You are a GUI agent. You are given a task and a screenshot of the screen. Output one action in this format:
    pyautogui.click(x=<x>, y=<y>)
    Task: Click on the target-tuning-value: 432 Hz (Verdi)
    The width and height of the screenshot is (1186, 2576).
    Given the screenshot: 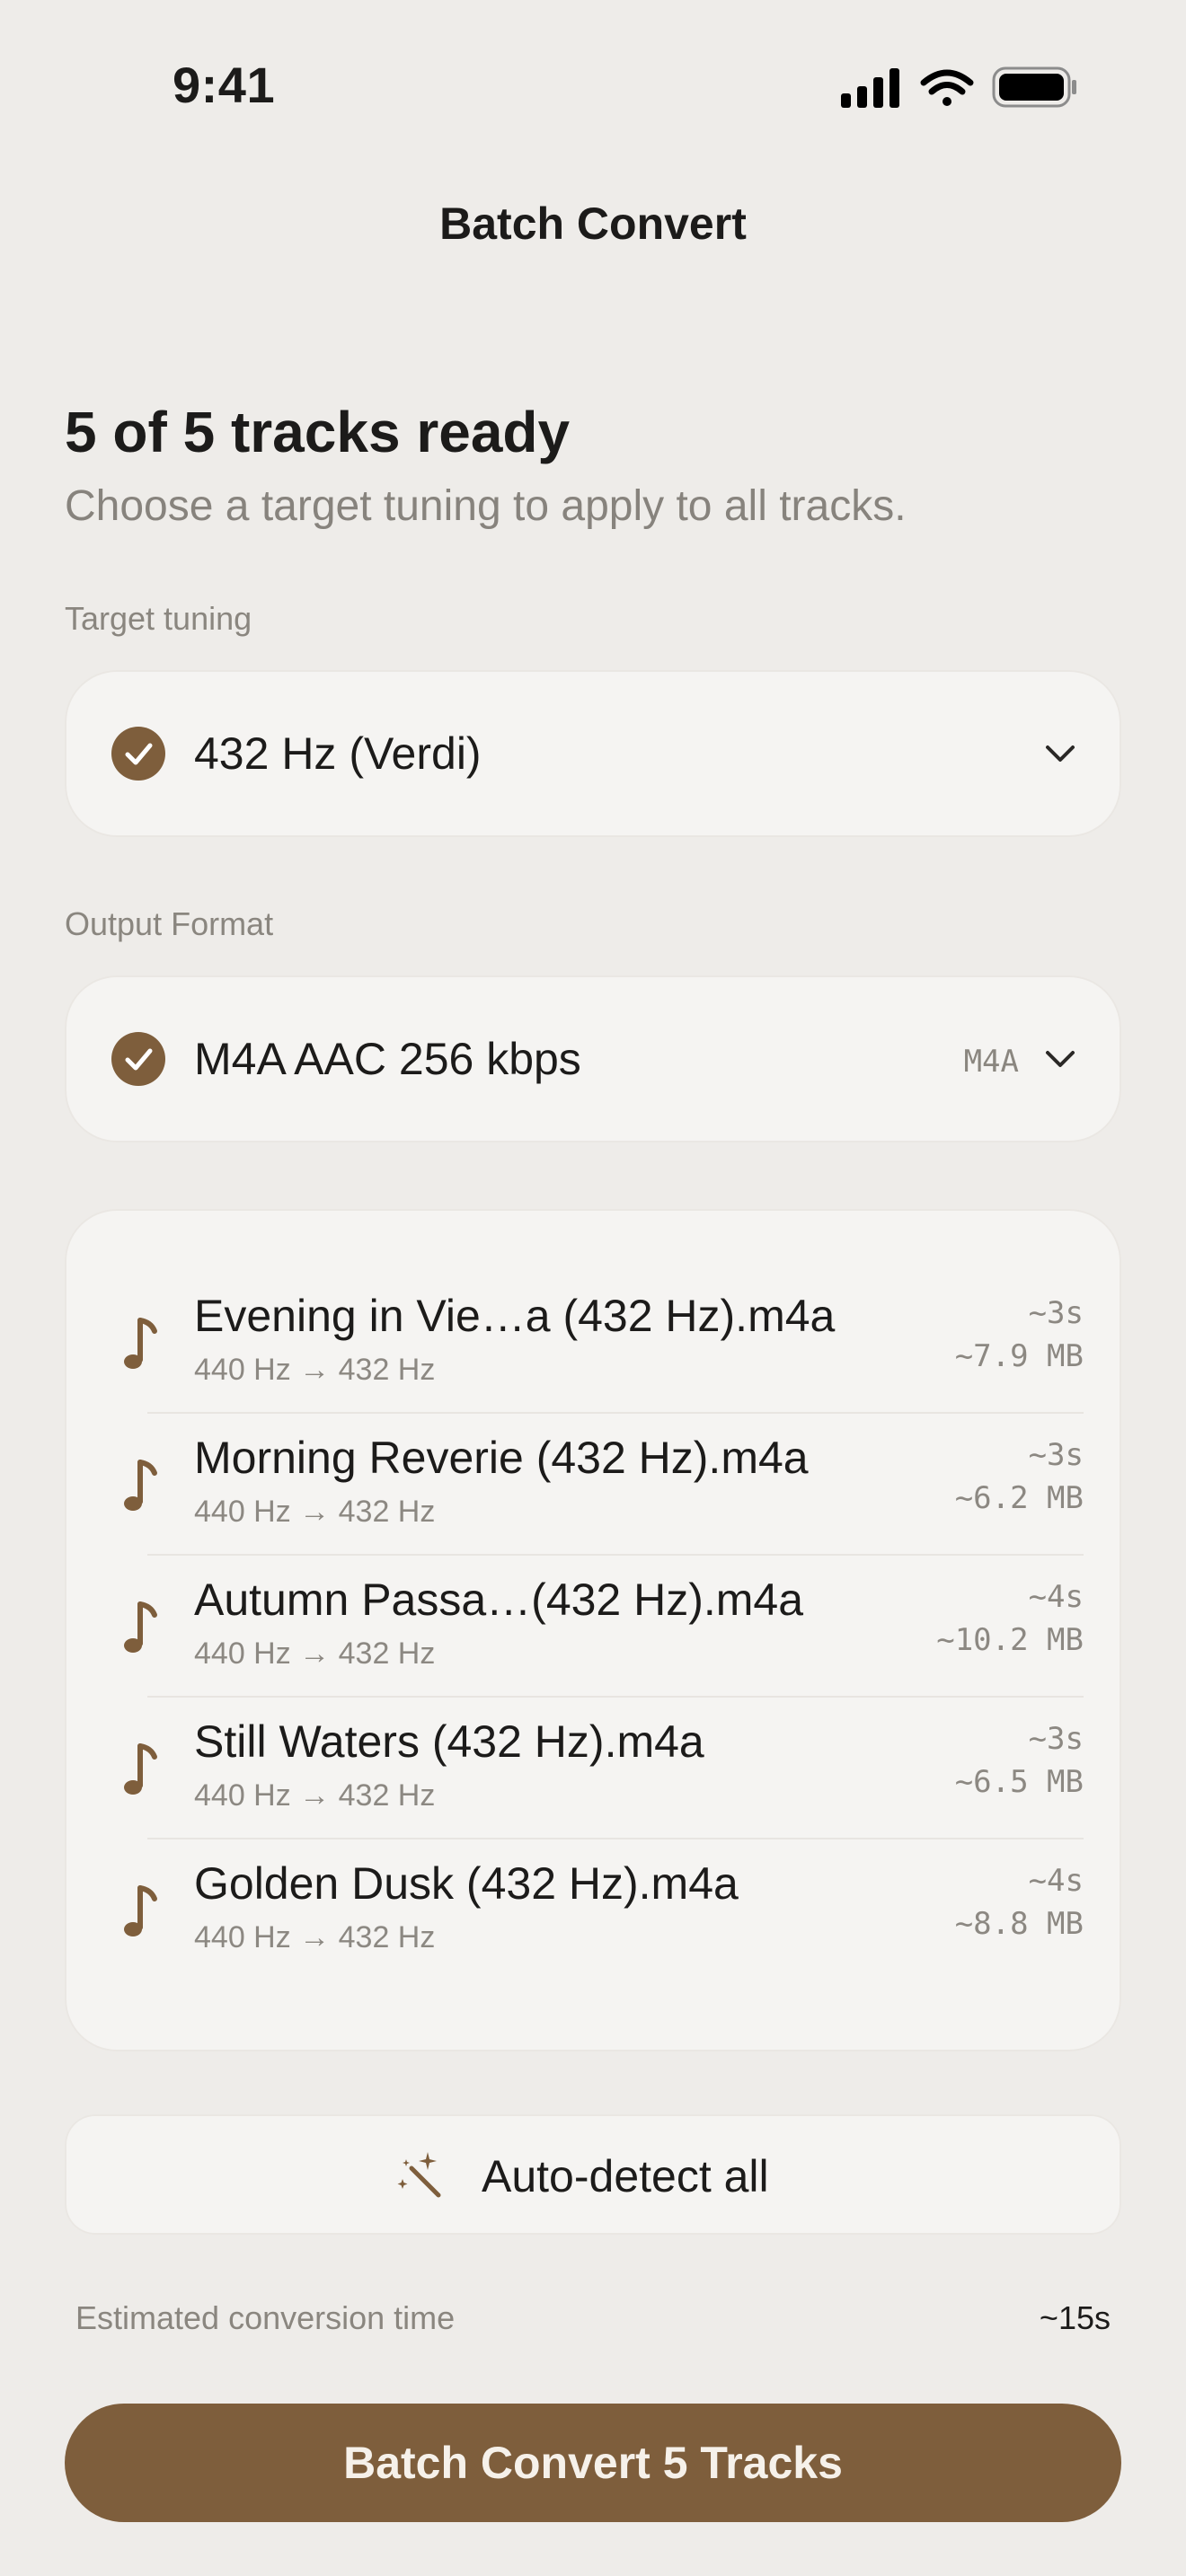 What is the action you would take?
    pyautogui.click(x=338, y=753)
    